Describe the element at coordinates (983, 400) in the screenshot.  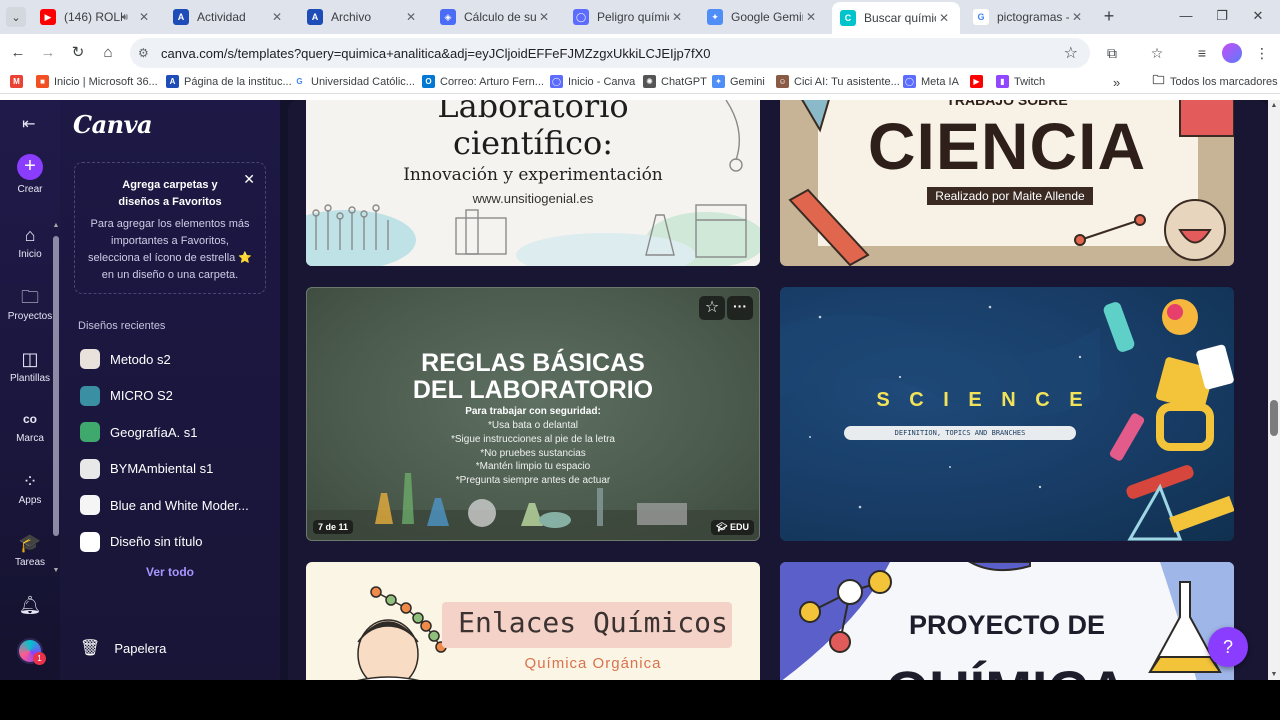
I see `card-title: S C I E N C E` at that location.